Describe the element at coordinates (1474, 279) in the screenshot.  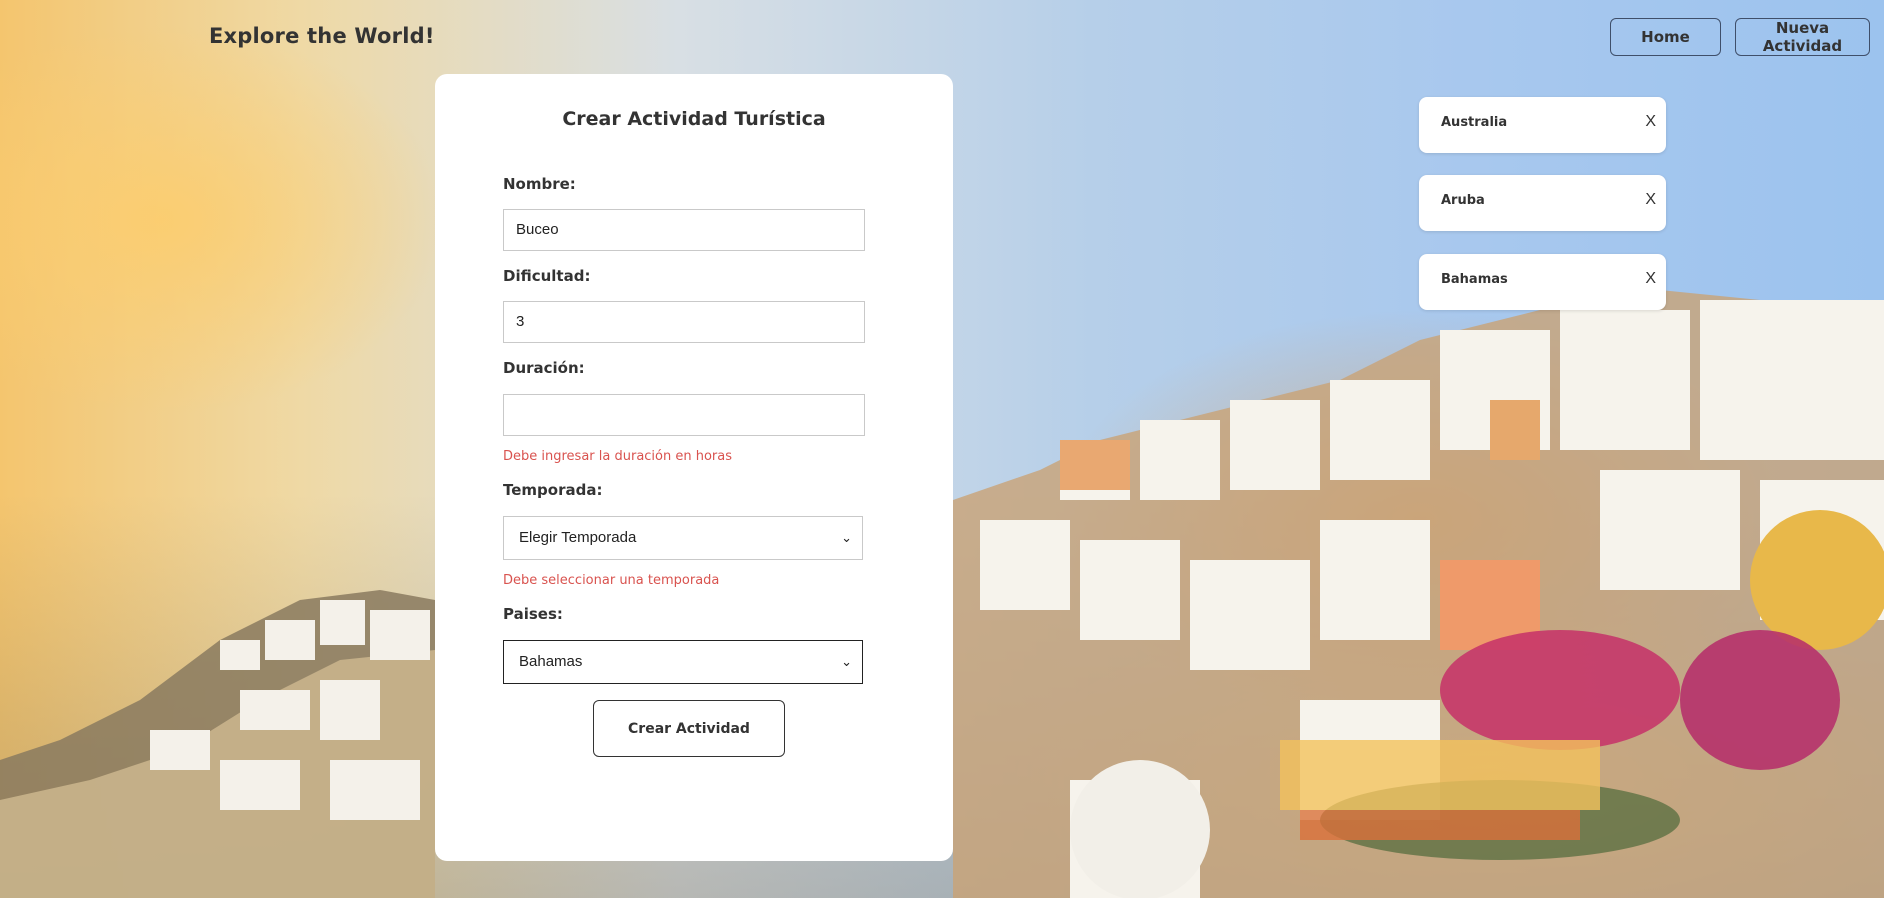
I see `country-chip-name: Bahamas` at that location.